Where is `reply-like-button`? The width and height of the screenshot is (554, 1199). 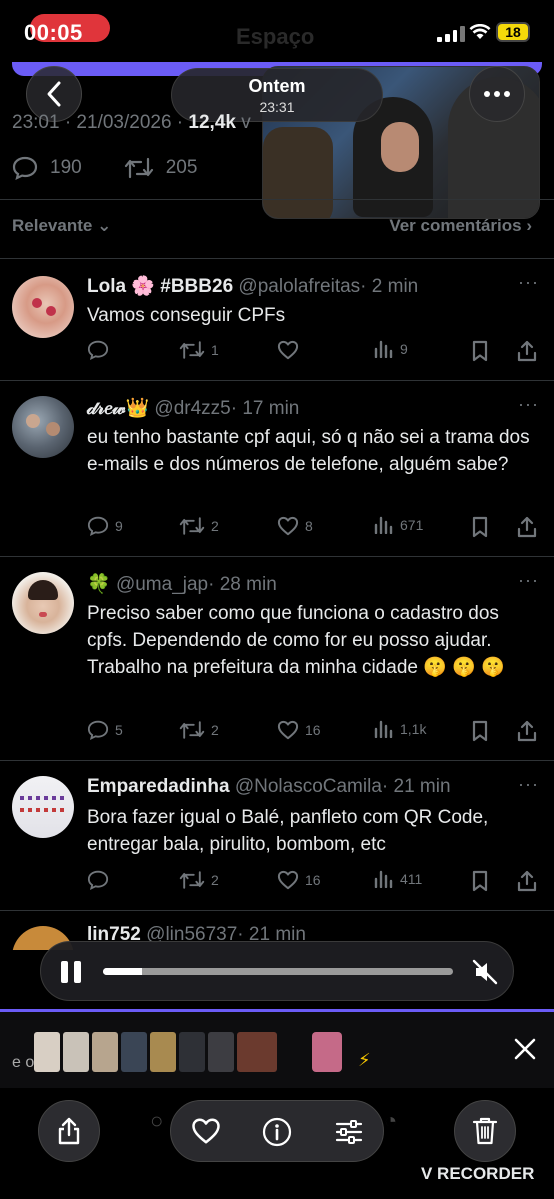
reply-like-button is located at coordinates (291, 350).